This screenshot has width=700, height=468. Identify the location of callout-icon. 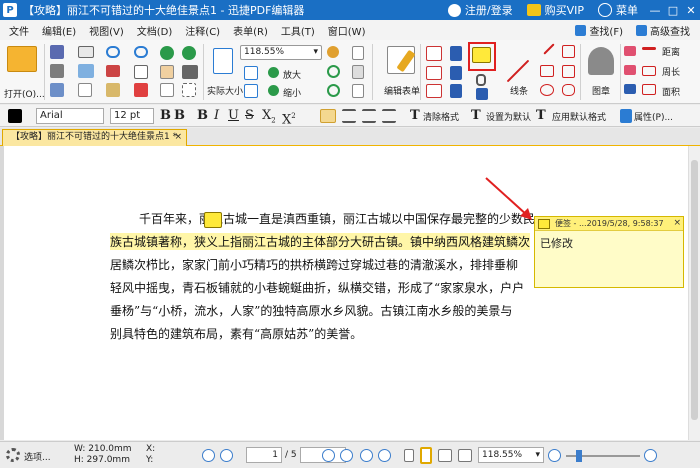
(434, 73).